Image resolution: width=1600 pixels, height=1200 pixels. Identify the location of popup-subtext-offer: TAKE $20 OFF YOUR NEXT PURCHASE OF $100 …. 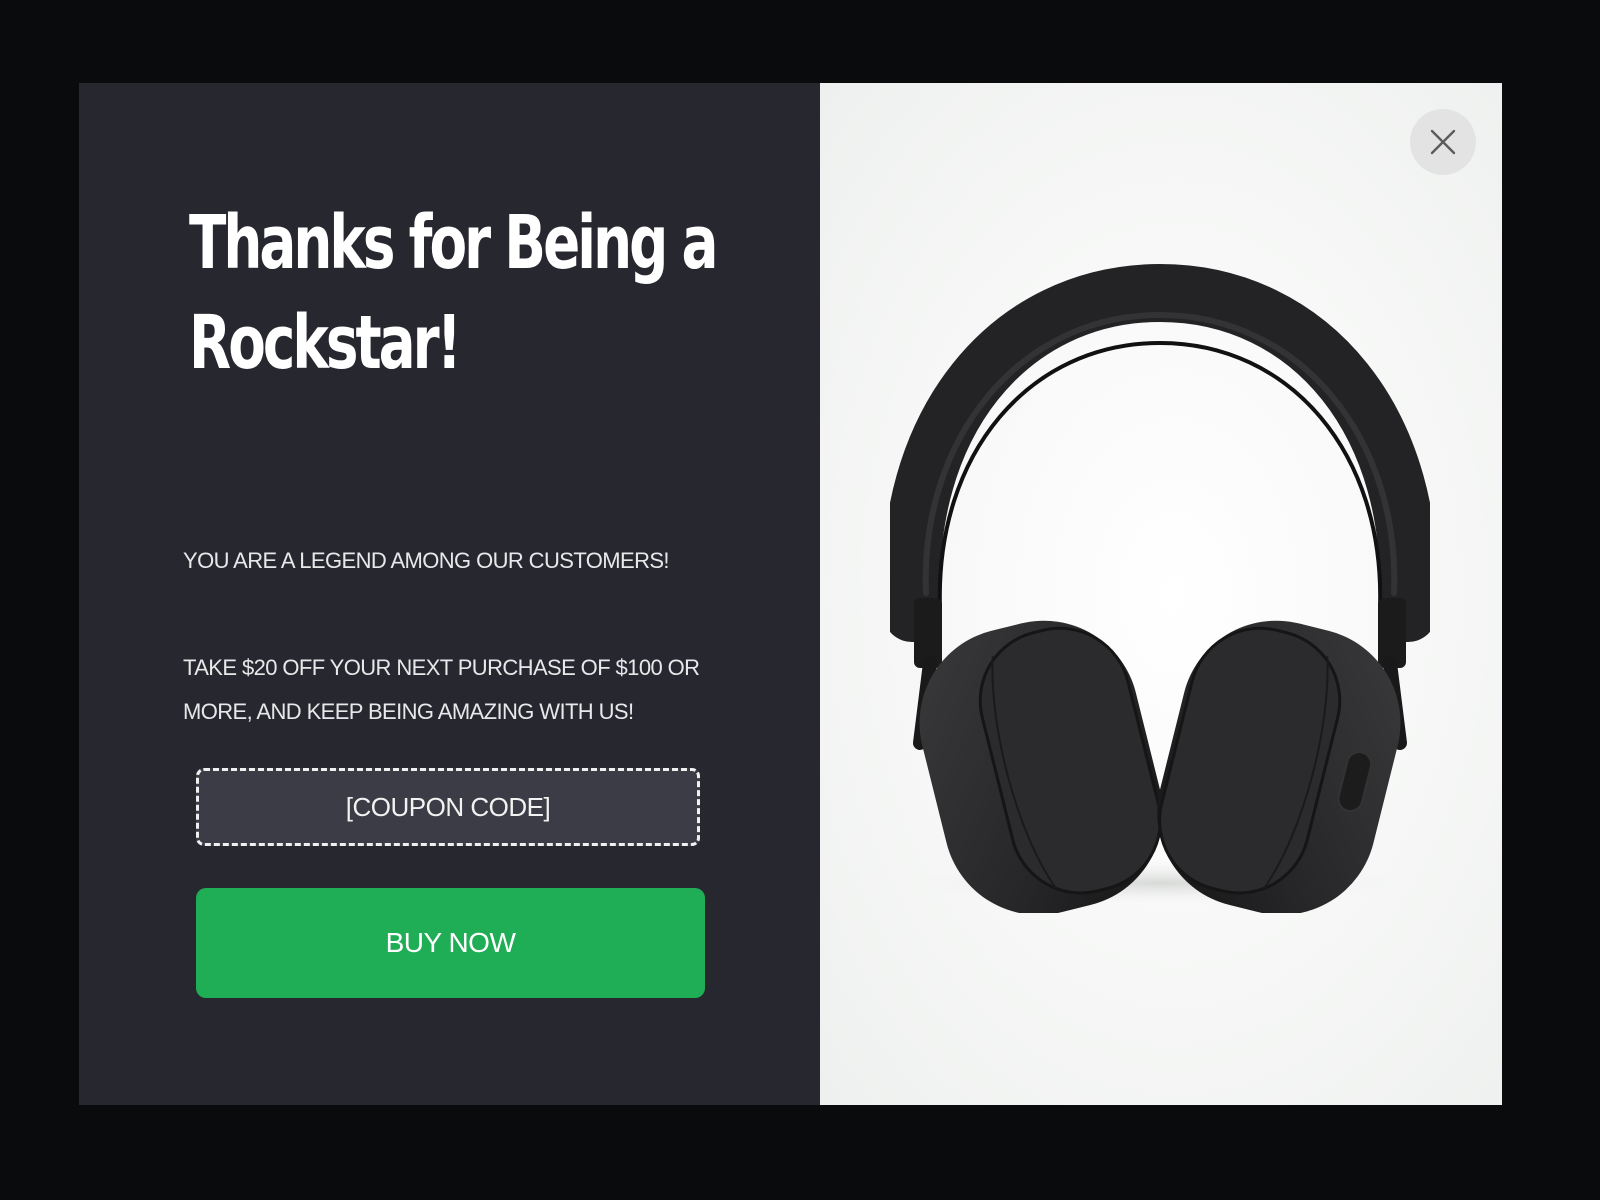
(441, 689).